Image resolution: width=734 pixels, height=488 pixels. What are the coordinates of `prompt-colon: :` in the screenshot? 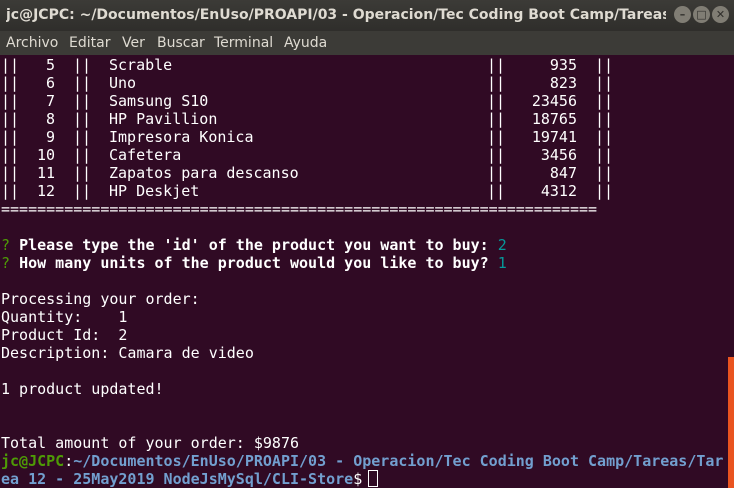 It's located at (69, 461).